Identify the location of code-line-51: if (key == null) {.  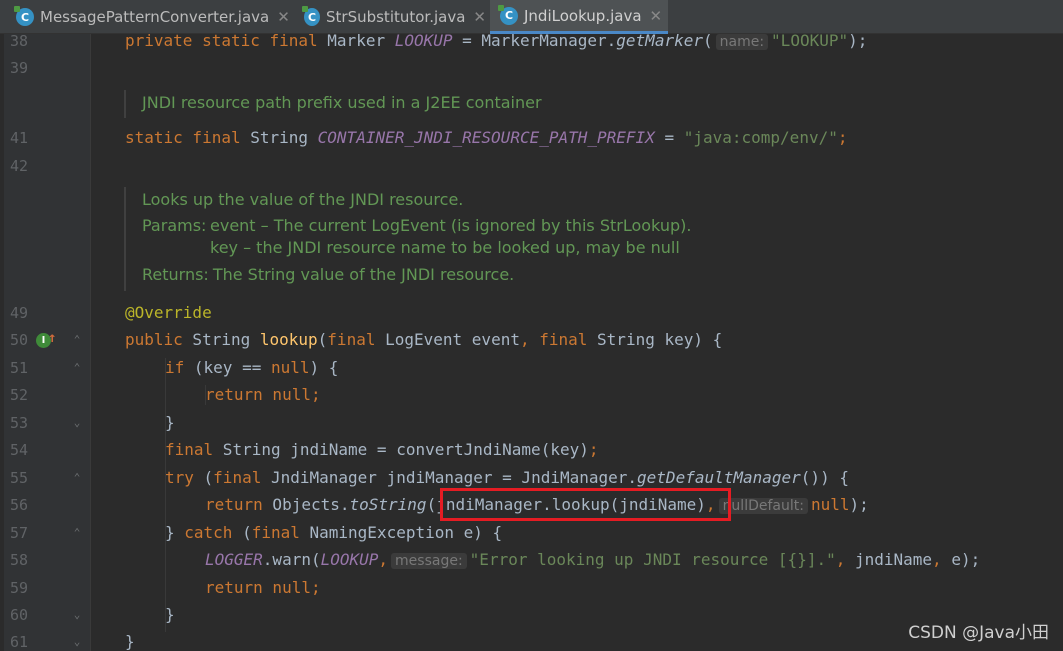
(251, 368).